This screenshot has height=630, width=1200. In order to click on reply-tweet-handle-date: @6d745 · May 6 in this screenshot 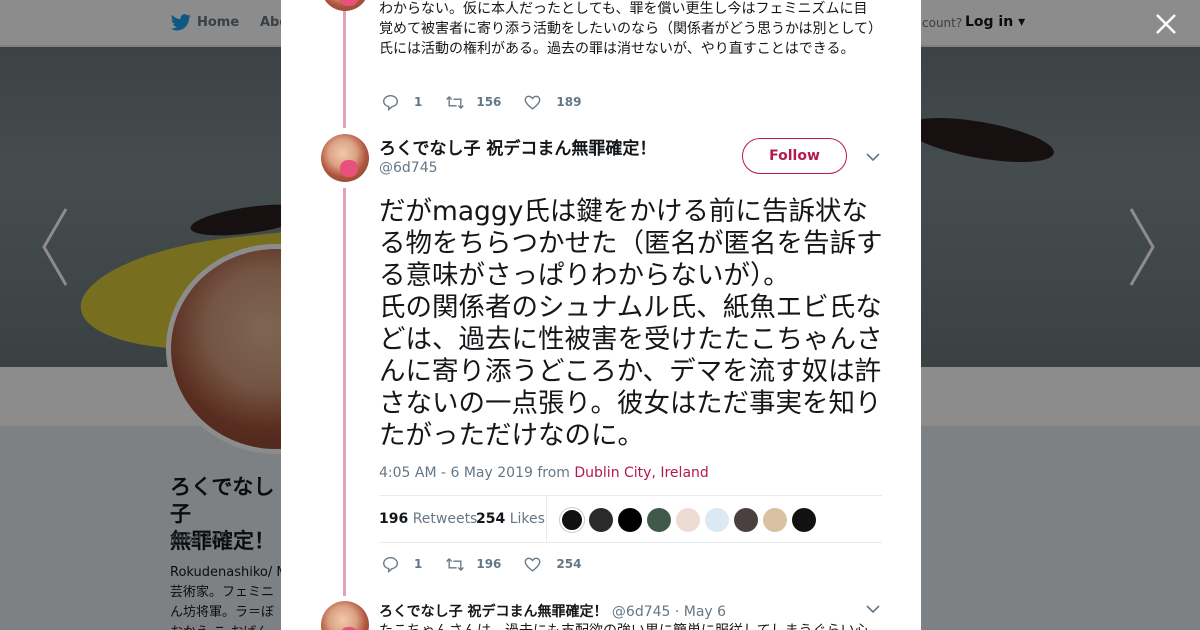, I will do `click(669, 612)`.